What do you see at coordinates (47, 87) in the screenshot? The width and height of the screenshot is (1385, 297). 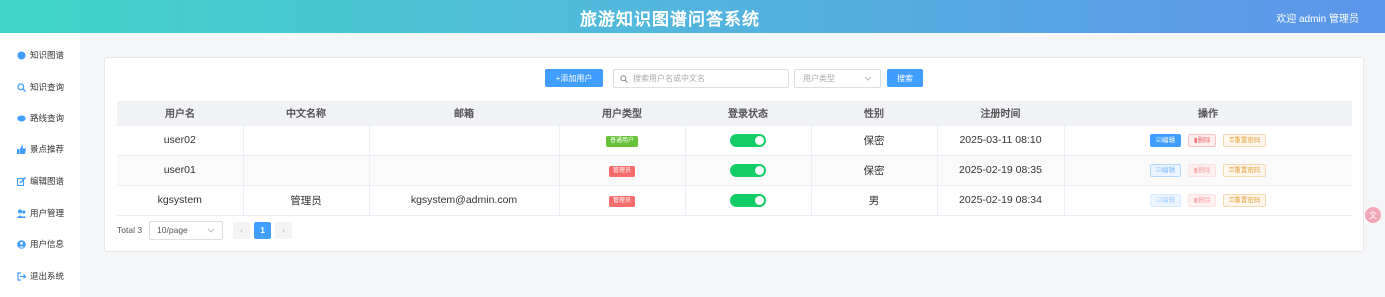 I see `sidebar-item-label: 知识查询` at bounding box center [47, 87].